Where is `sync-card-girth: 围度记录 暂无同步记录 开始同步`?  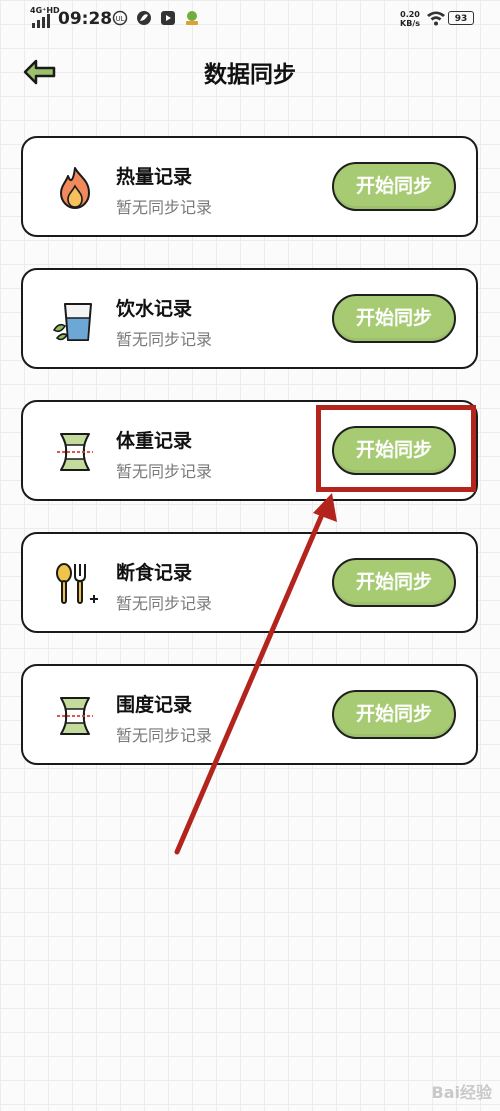
sync-card-girth: 围度记录 暂无同步记录 开始同步 is located at coordinates (249, 714).